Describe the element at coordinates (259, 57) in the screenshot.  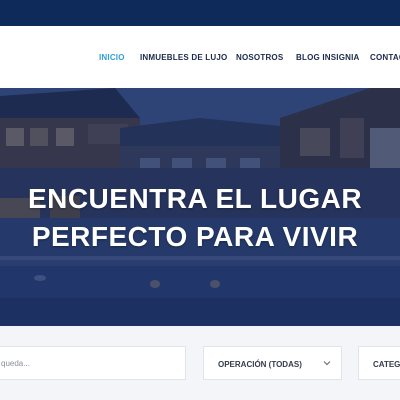
I see `nav-item-nosotros: NOSOTROS` at that location.